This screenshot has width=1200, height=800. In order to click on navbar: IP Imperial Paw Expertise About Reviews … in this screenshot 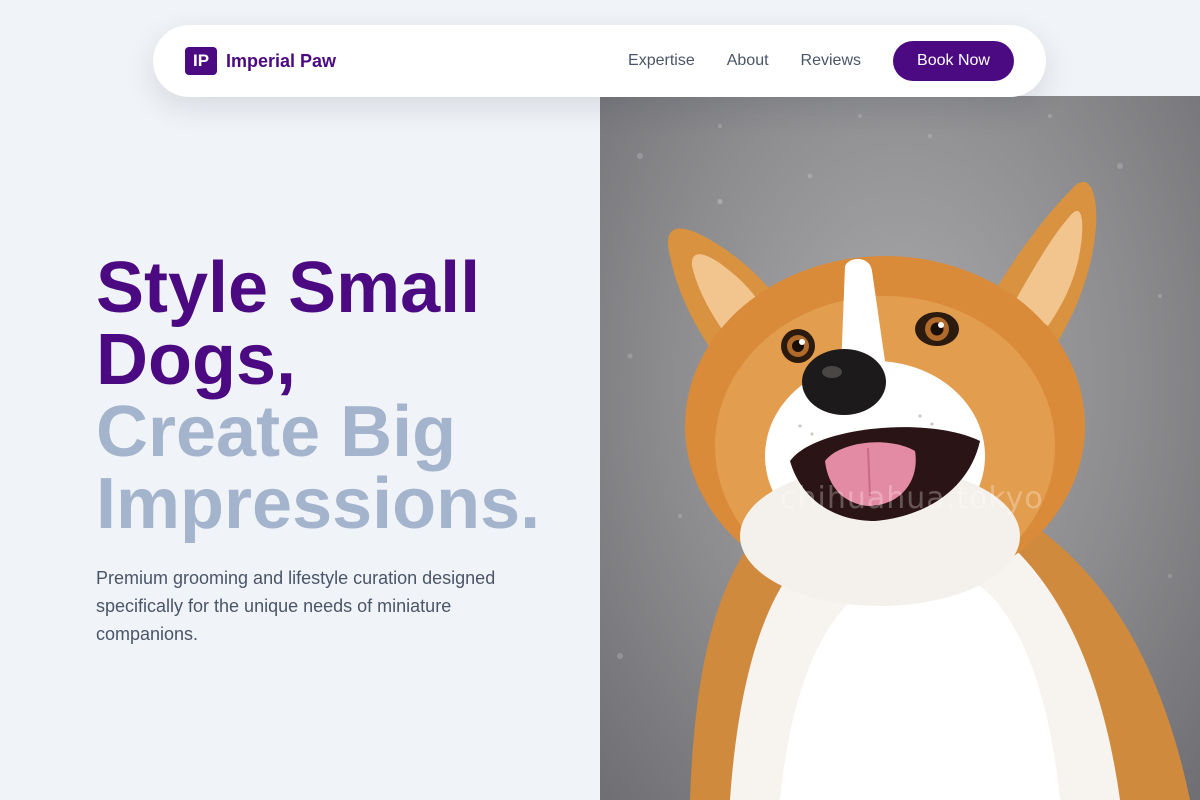, I will do `click(599, 61)`.